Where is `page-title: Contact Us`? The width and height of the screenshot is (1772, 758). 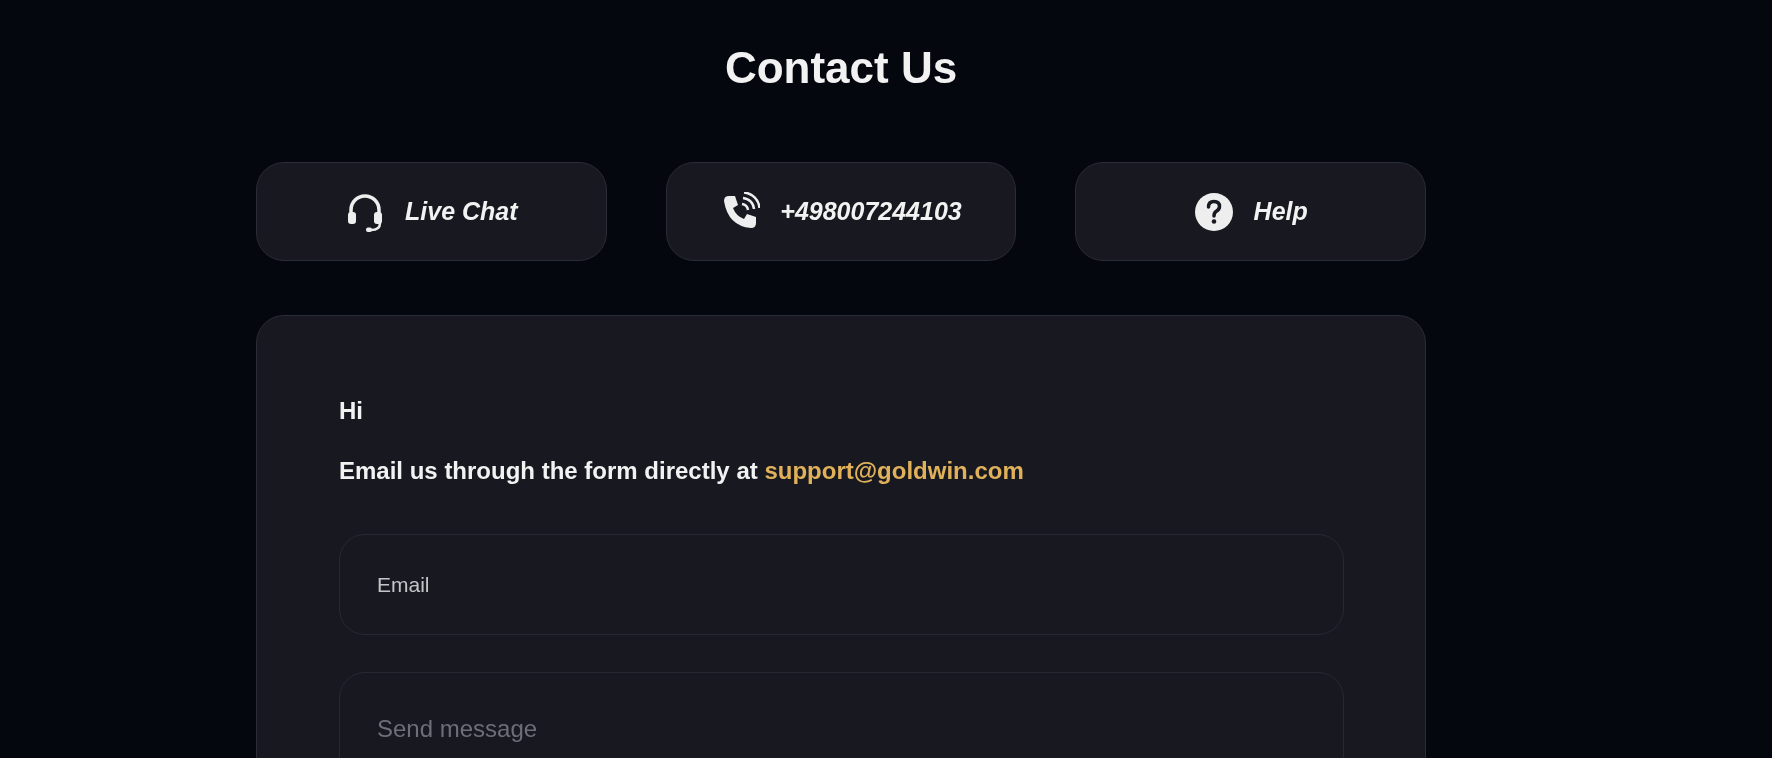
page-title: Contact Us is located at coordinates (841, 68).